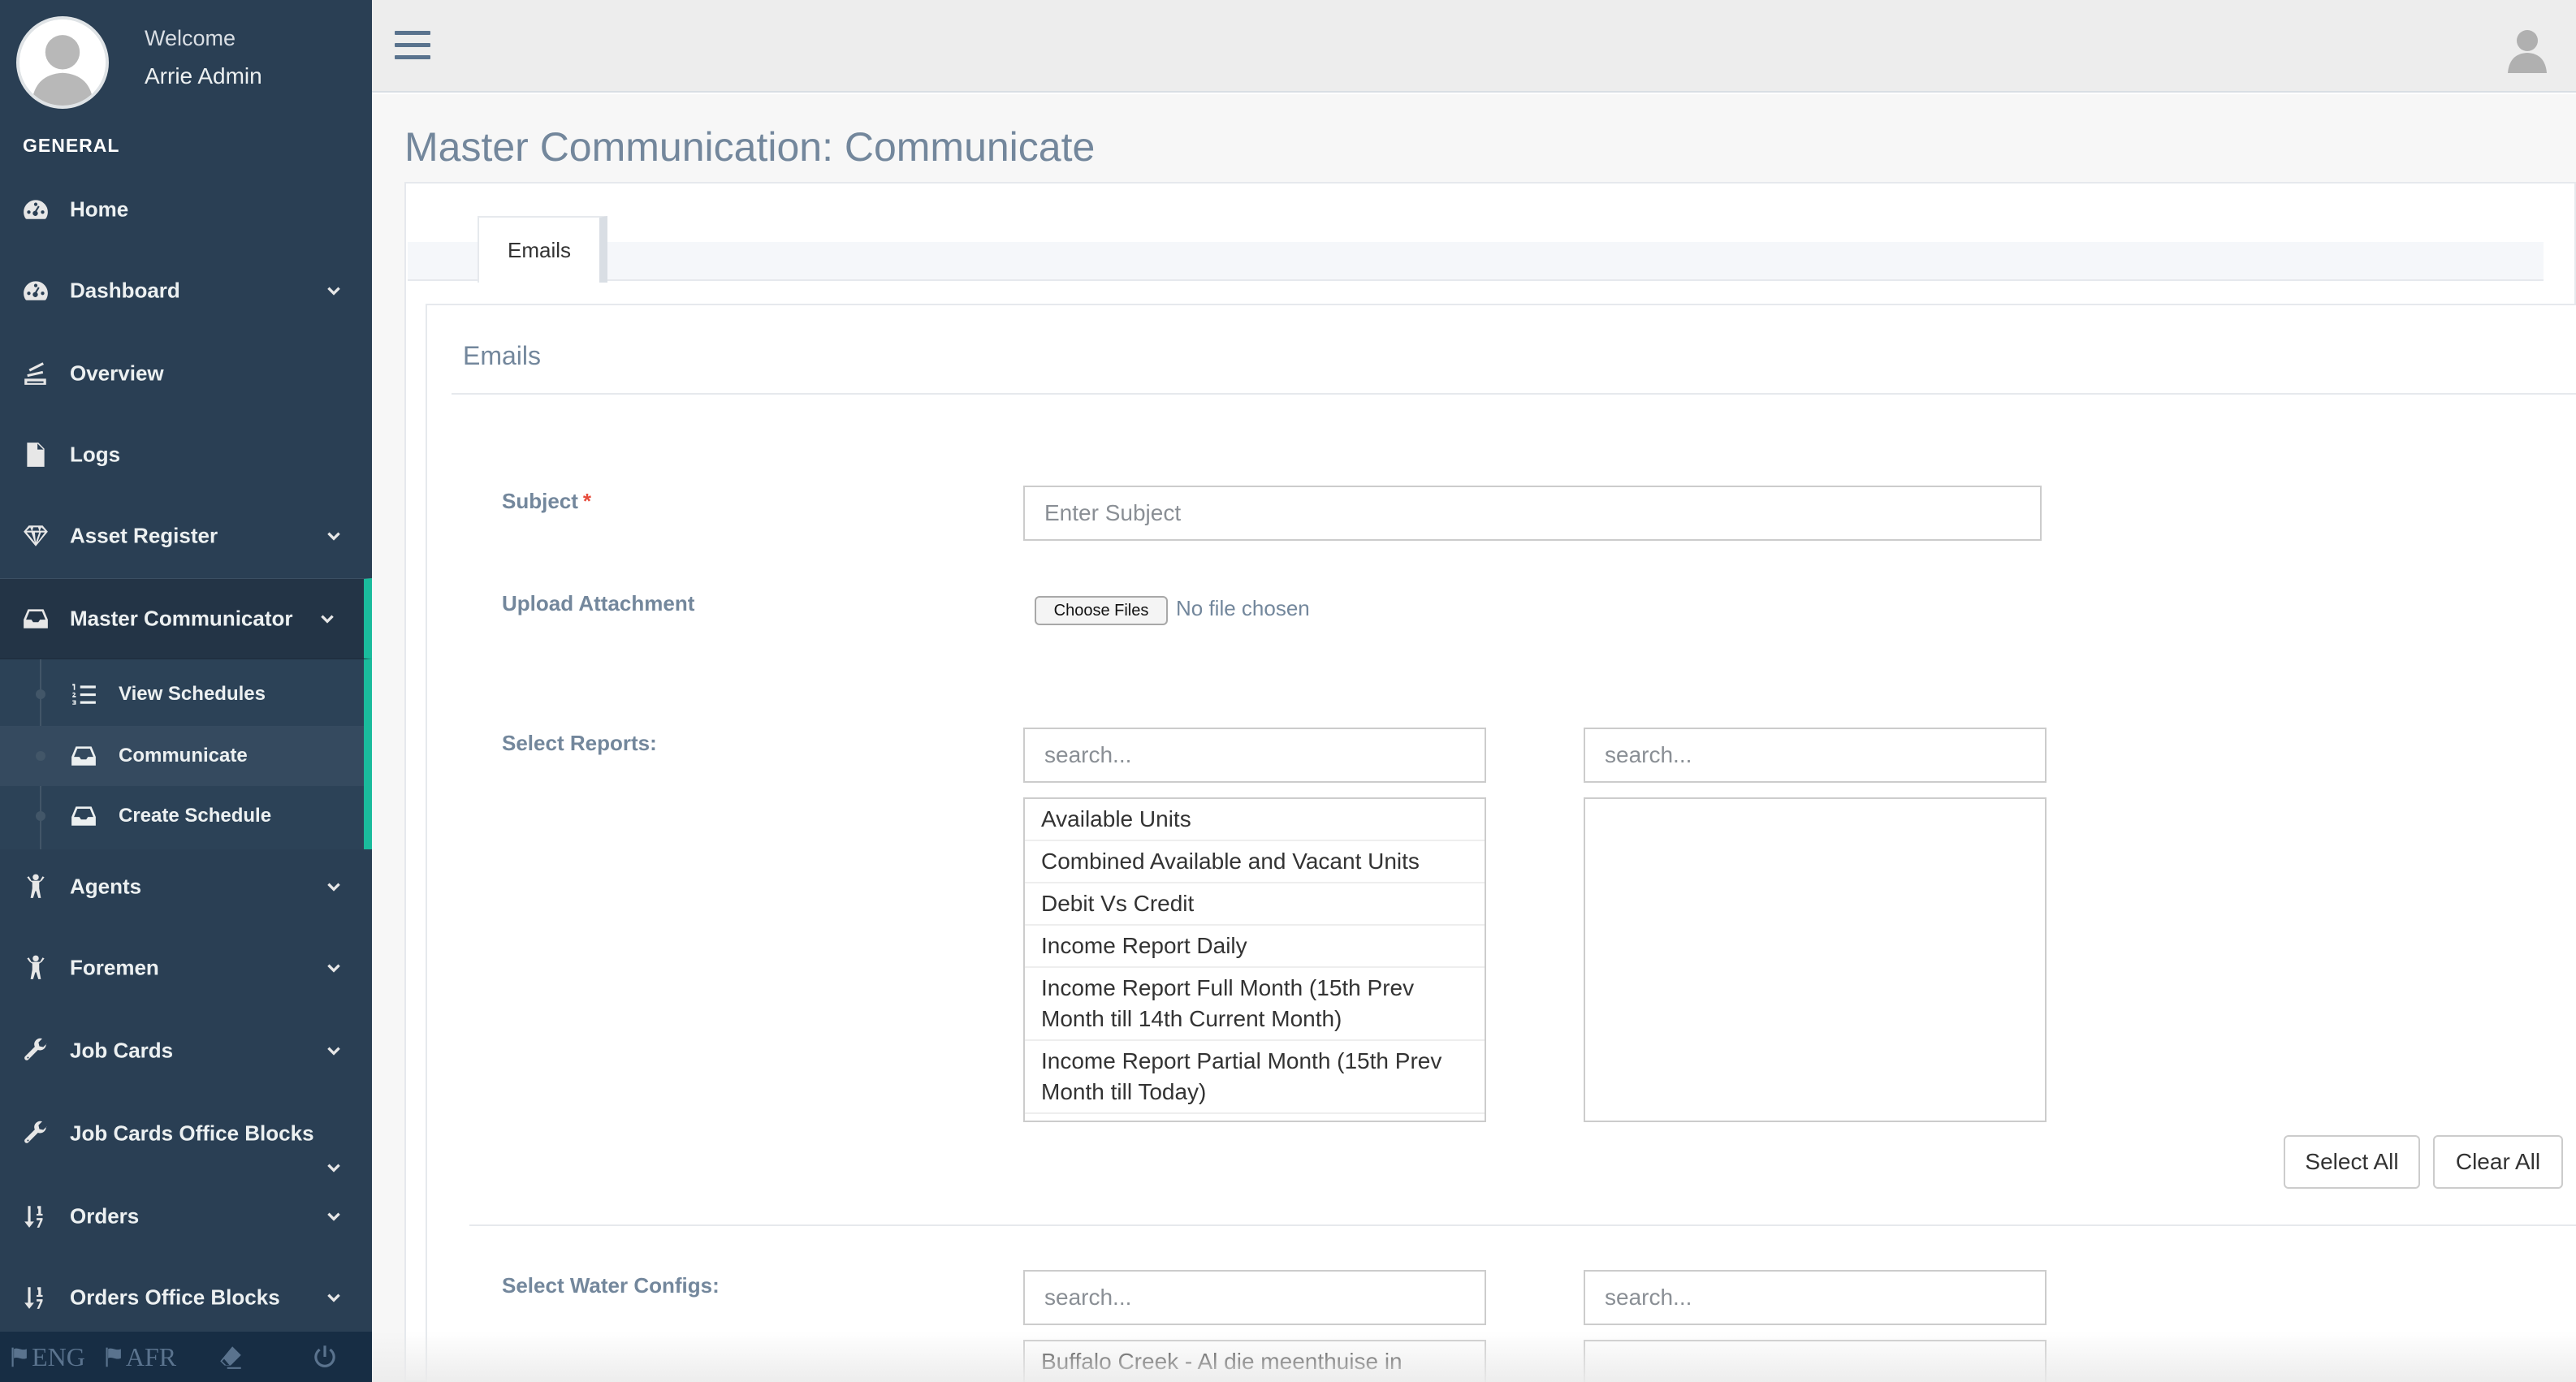 The image size is (2576, 1382). What do you see at coordinates (71, 145) in the screenshot?
I see `menu-section-title: GENERAL` at bounding box center [71, 145].